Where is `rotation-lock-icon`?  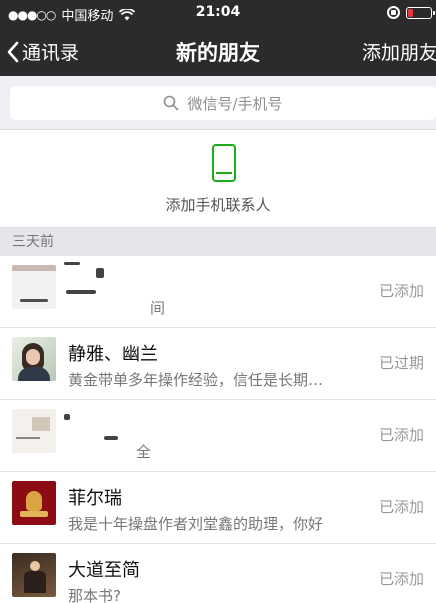 rotation-lock-icon is located at coordinates (393, 12).